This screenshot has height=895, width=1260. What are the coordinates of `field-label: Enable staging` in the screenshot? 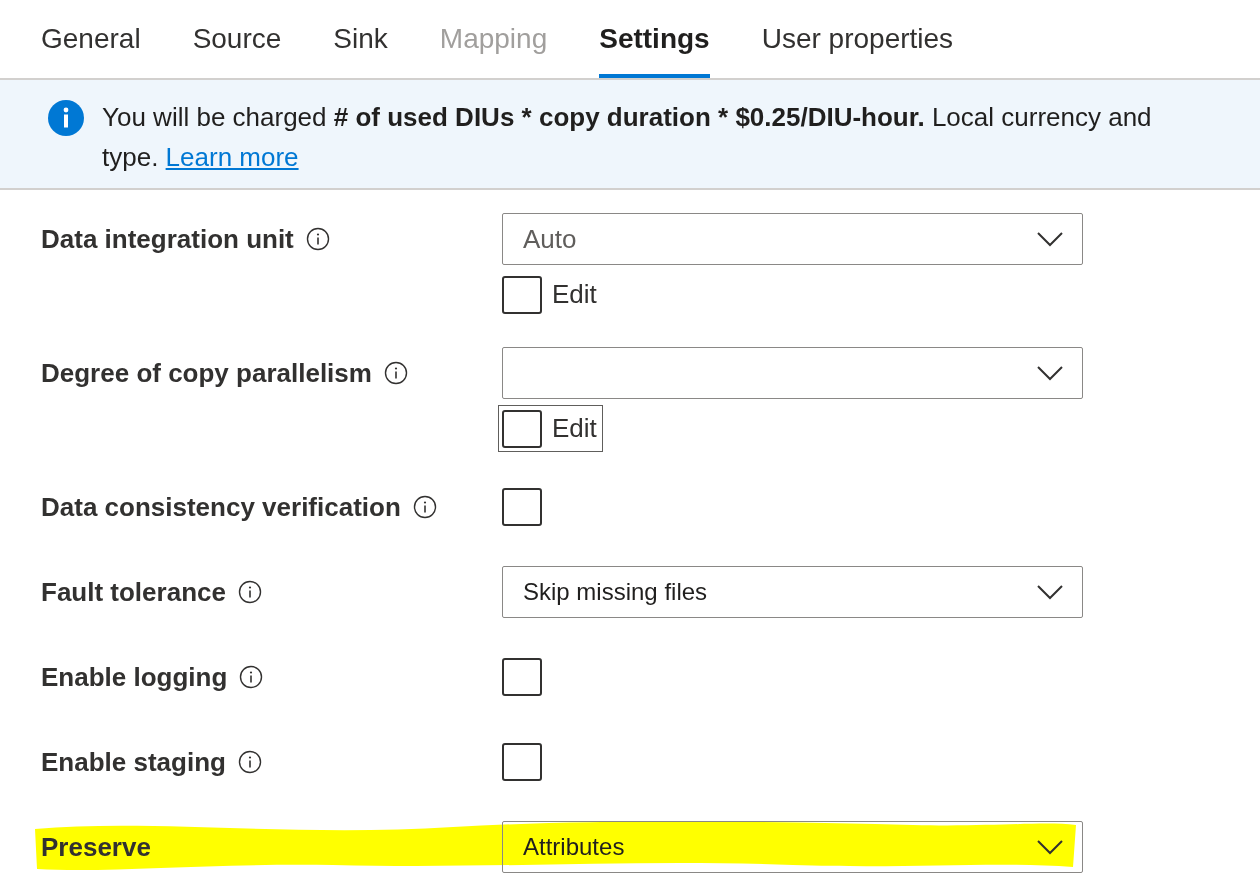 It's located at (133, 762).